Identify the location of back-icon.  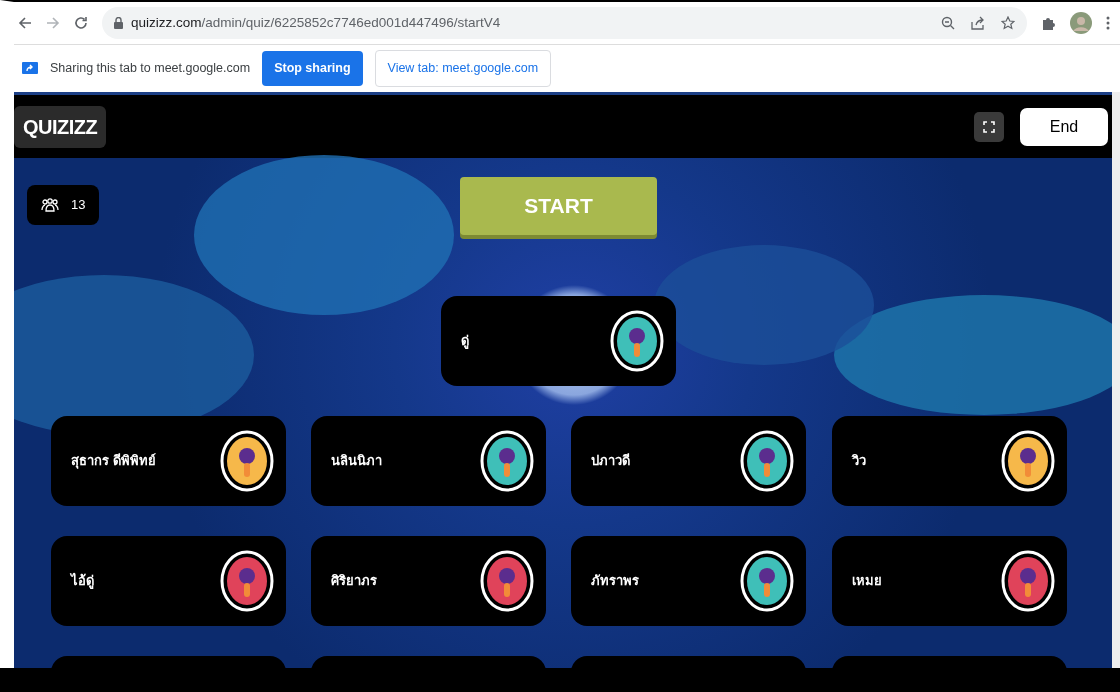
(25, 23).